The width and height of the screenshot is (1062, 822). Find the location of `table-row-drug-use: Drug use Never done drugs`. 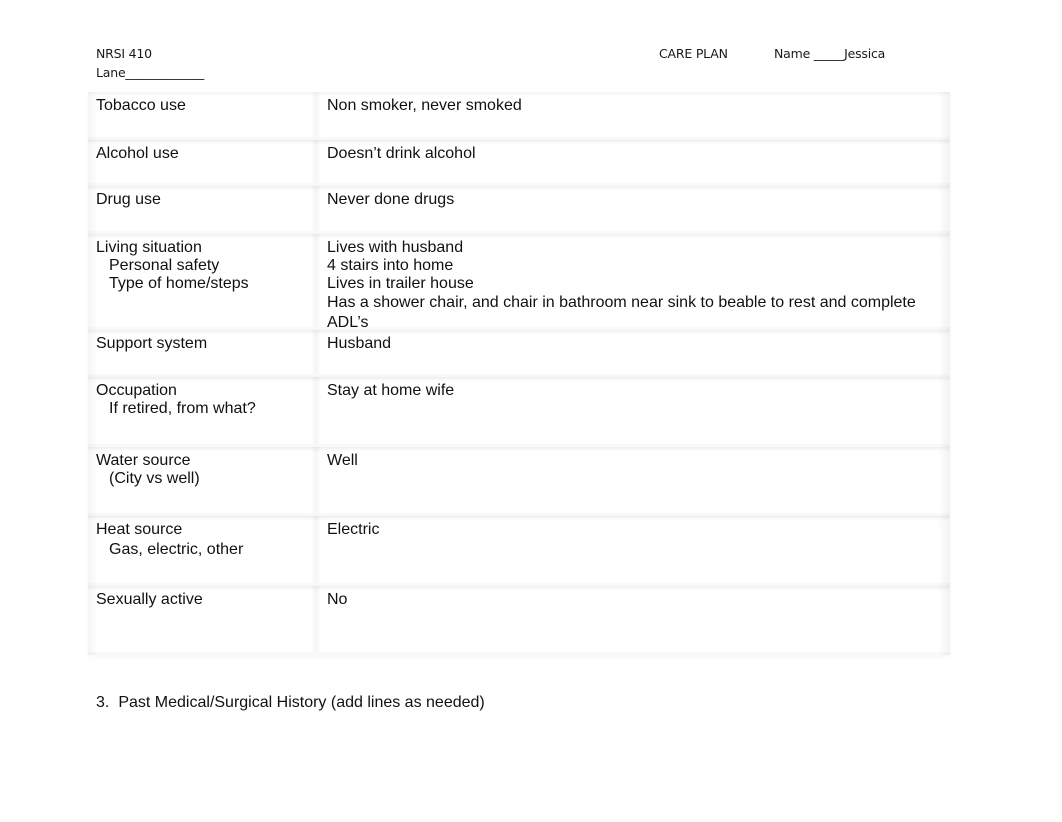

table-row-drug-use: Drug use Never done drugs is located at coordinates (519, 210).